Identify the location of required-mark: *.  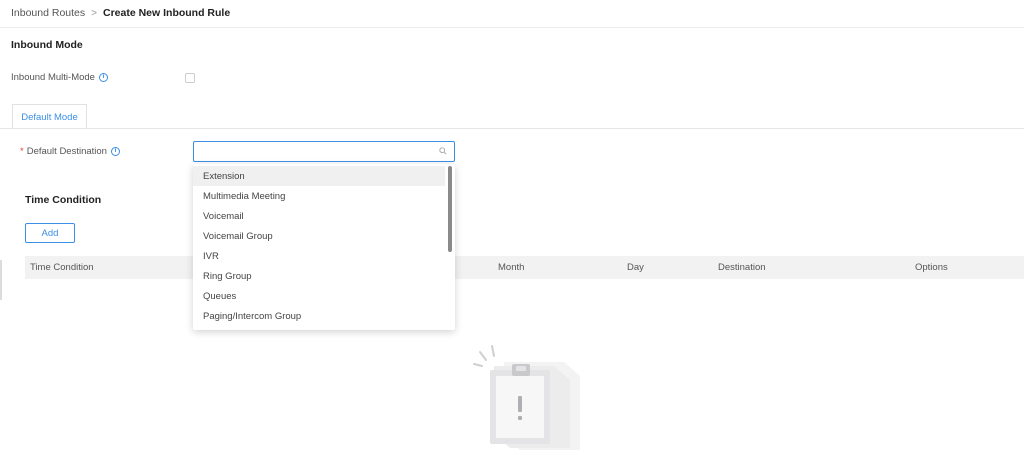
(22, 151).